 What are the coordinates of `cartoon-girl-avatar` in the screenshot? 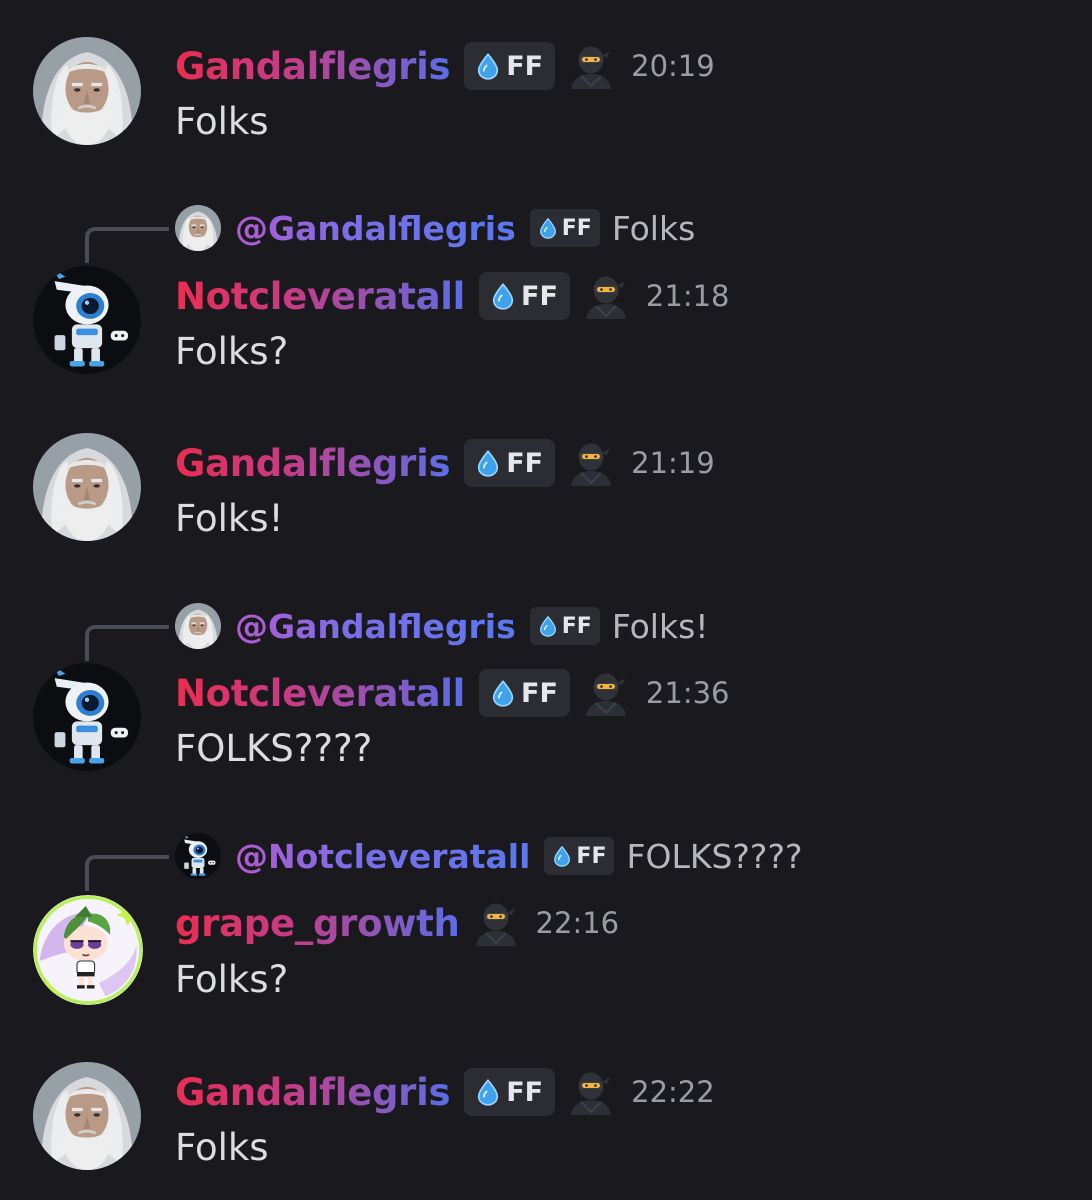 It's located at (88, 950).